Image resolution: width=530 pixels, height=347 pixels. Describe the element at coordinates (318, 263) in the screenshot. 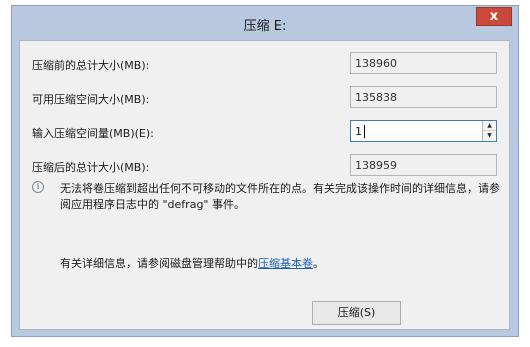

I see `help-suffix: 。` at that location.